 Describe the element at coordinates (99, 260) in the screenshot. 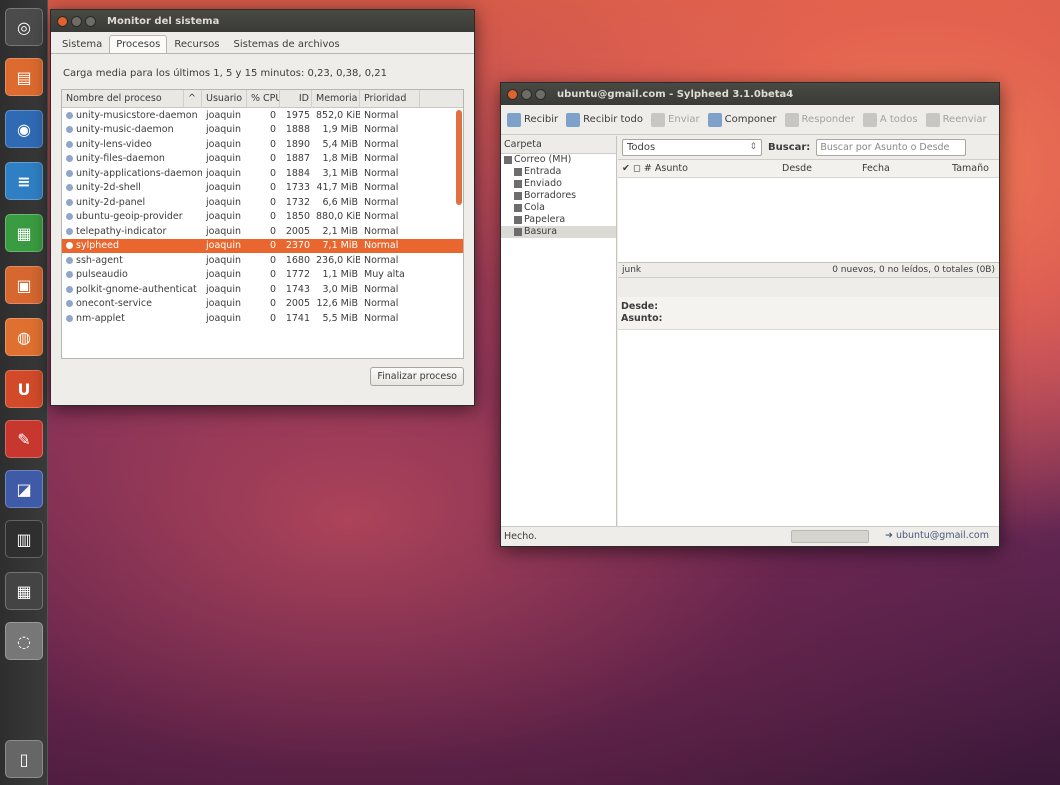

I see `cell-text: ssh-agent` at that location.